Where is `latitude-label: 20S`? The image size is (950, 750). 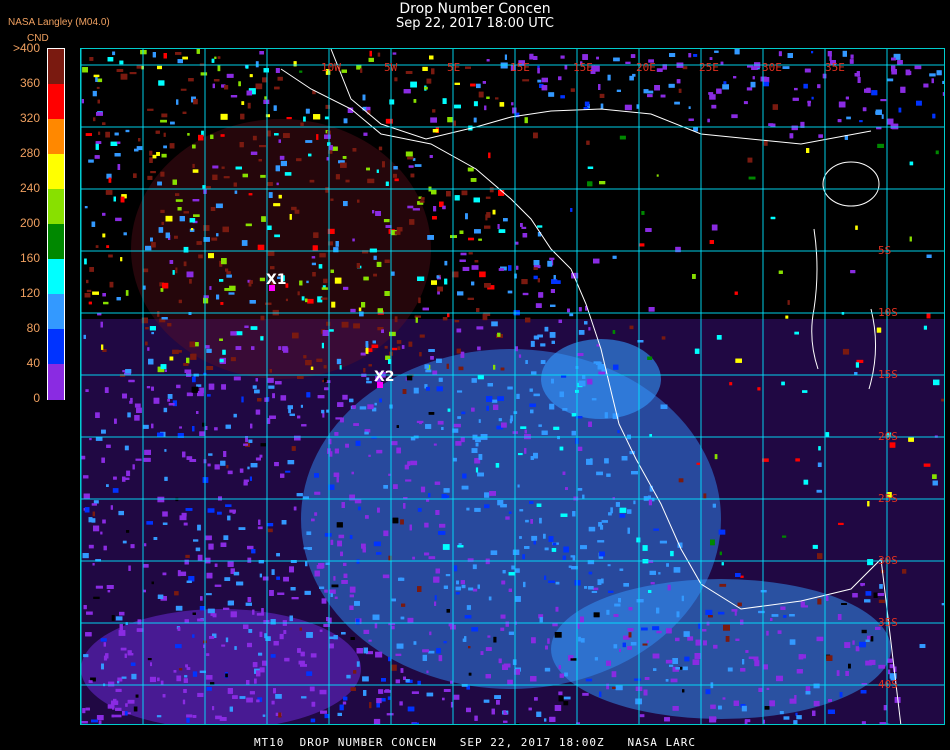 latitude-label: 20S is located at coordinates (888, 436).